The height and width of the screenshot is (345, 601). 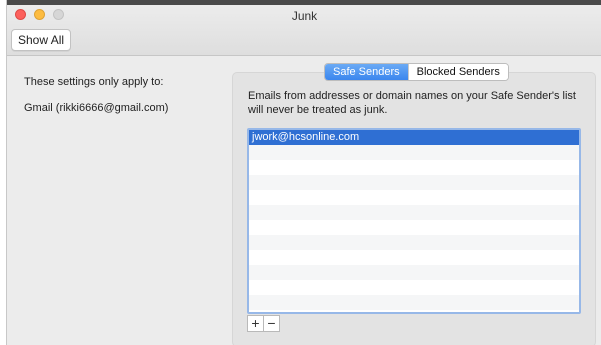 I want to click on account-label: Gmail (rikki6666@gmail.com), so click(x=96, y=108).